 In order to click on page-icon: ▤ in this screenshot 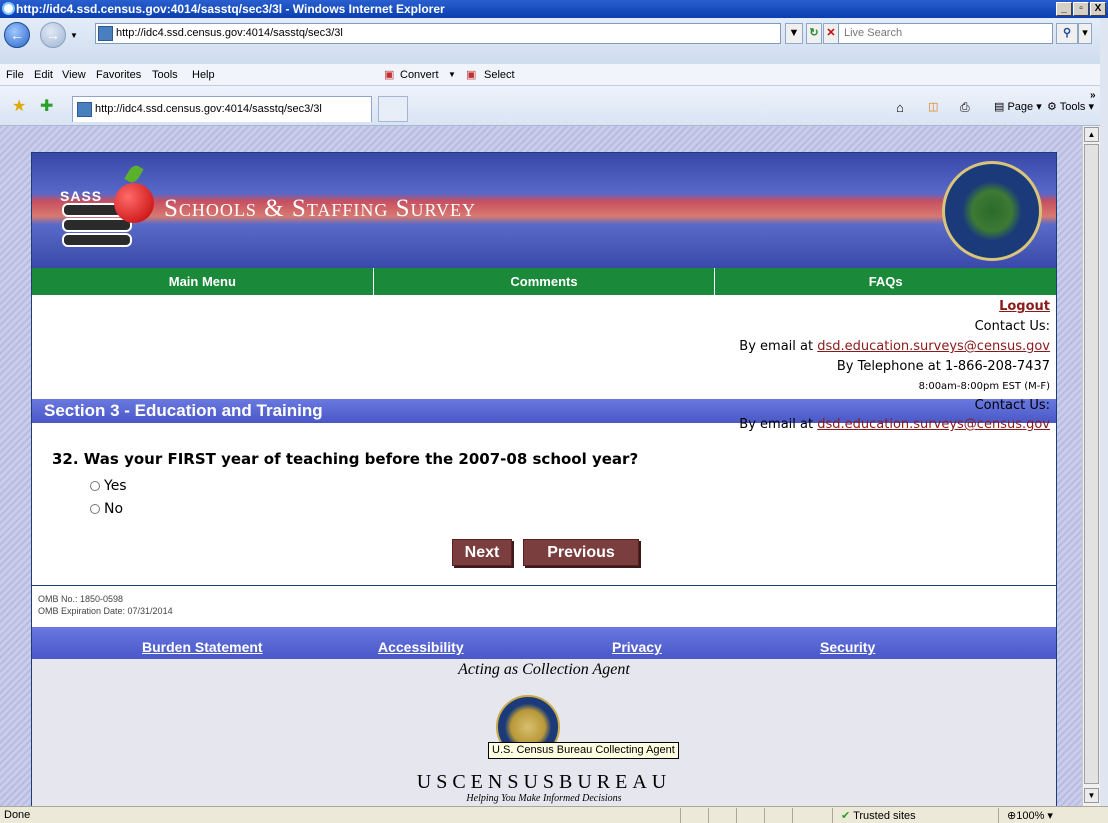, I will do `click(1001, 107)`.